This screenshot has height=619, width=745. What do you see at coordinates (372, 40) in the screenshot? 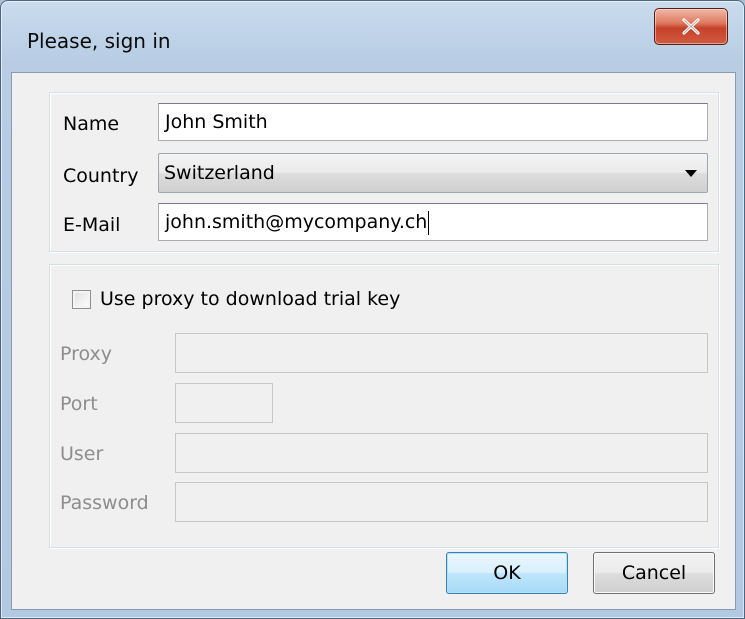
I see `title-bar: Please, sign in` at bounding box center [372, 40].